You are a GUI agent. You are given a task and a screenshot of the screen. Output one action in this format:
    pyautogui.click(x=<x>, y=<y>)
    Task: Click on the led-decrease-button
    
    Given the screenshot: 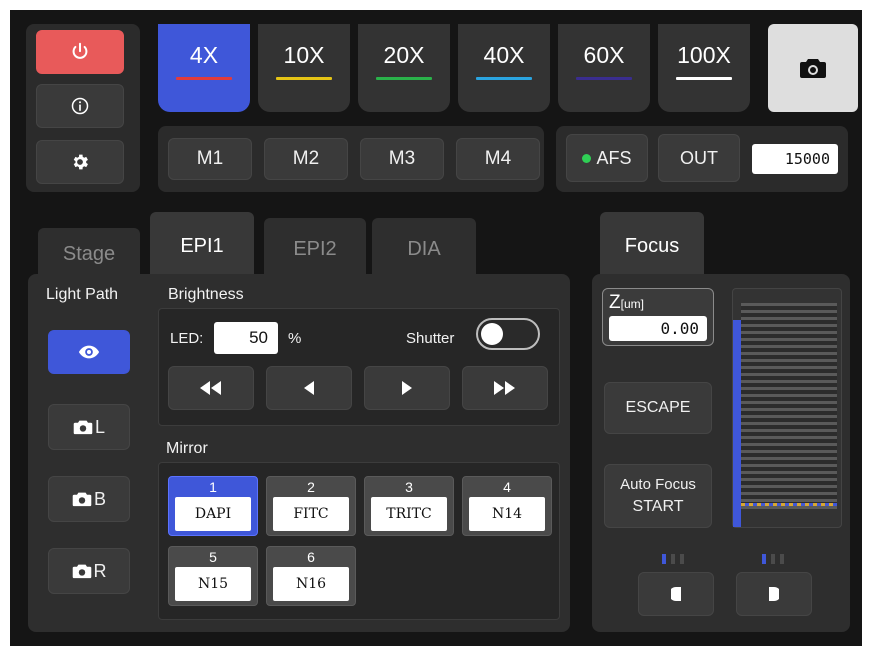 What is the action you would take?
    pyautogui.click(x=309, y=388)
    